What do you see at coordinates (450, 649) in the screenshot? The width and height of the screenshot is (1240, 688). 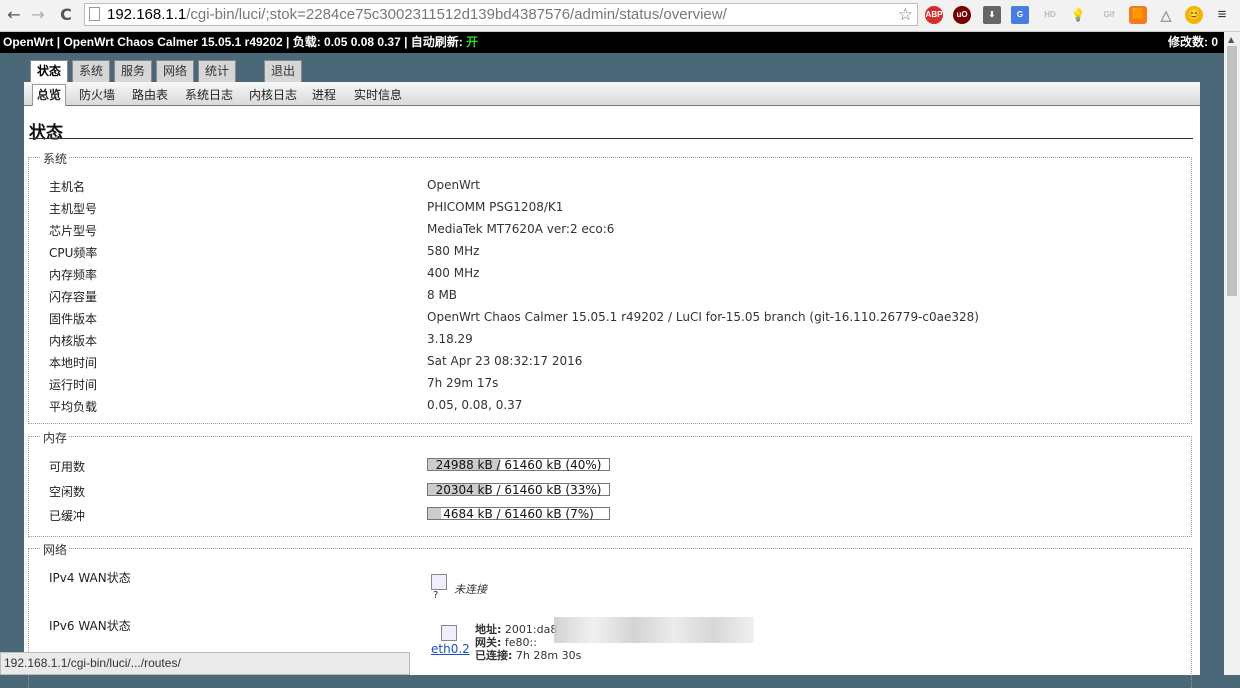 I see `ipv6-iface-link: eth0.2` at bounding box center [450, 649].